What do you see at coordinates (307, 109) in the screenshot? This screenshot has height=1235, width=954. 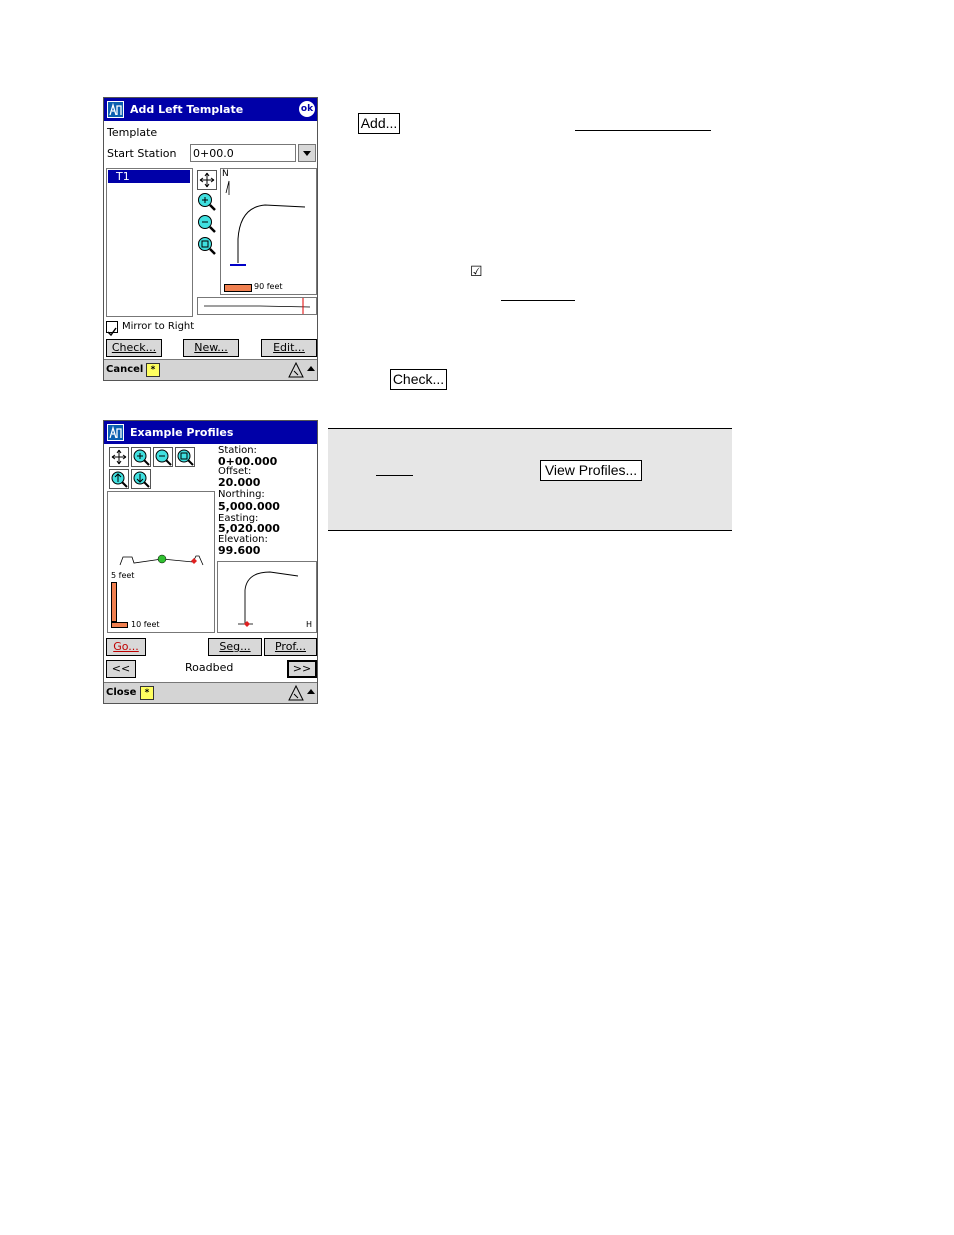 I see `ok-button: ok` at bounding box center [307, 109].